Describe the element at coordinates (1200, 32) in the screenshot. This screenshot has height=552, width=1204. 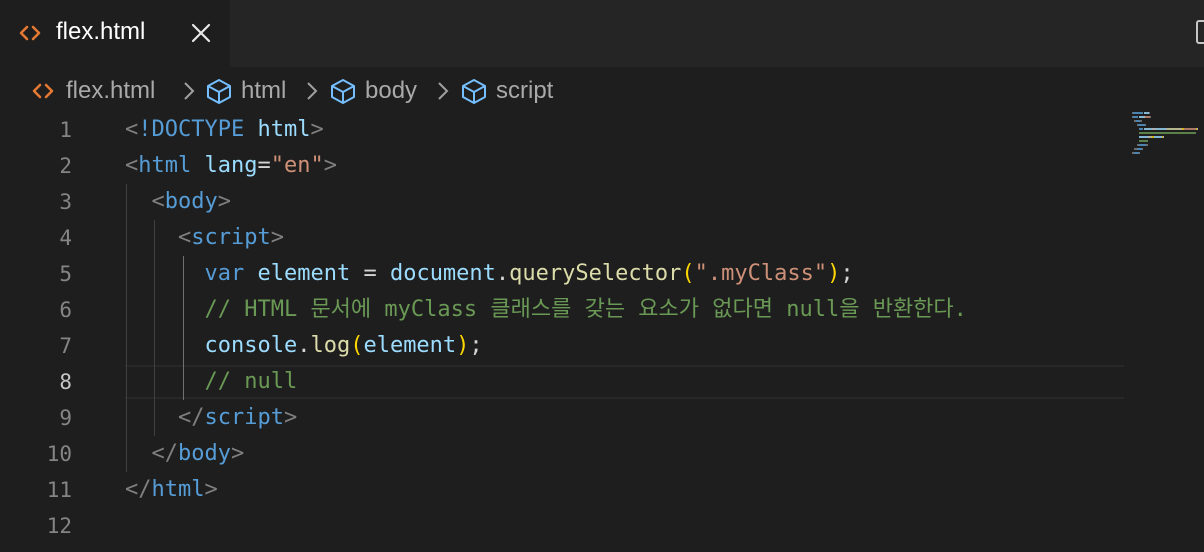
I see `split-editor-icon` at that location.